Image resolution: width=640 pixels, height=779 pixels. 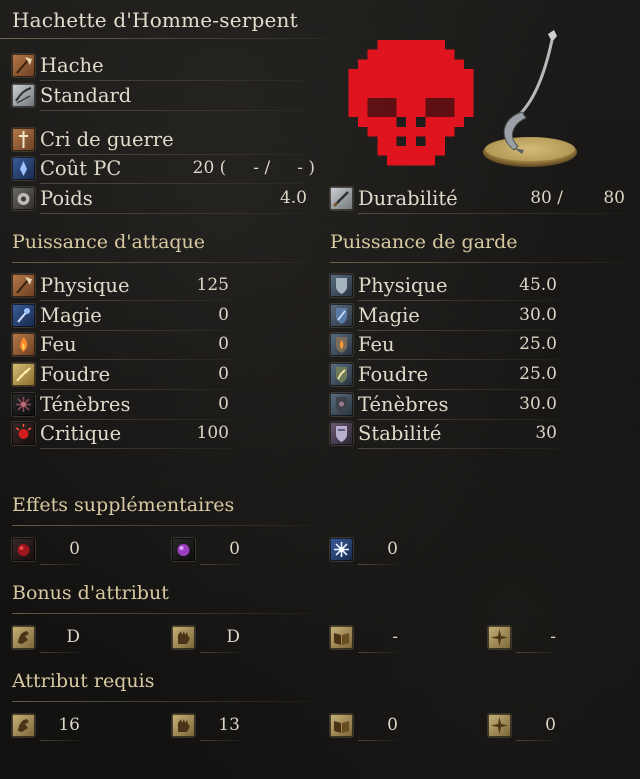 I want to click on bonus-faith: -, so click(x=522, y=638).